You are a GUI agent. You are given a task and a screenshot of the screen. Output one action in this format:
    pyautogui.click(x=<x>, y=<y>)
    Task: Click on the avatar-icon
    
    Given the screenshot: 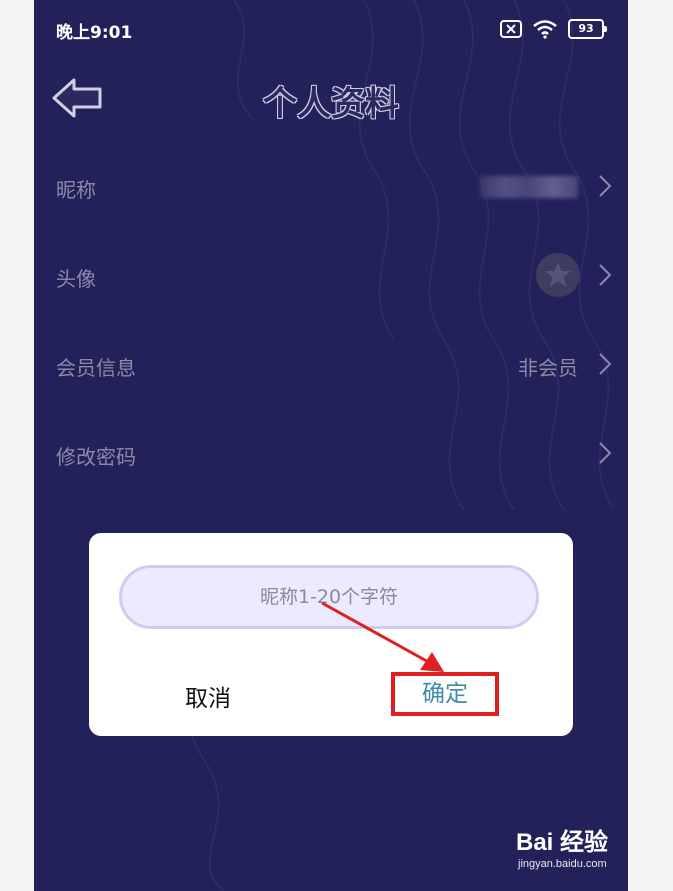 What is the action you would take?
    pyautogui.click(x=558, y=274)
    